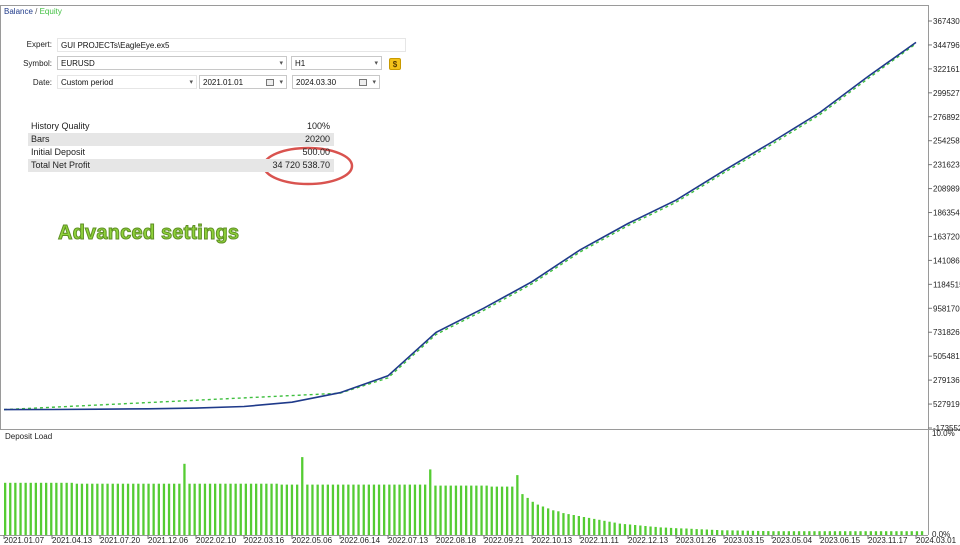 This screenshot has width=960, height=545. What do you see at coordinates (18, 11) in the screenshot?
I see `legend-balance: Balance` at bounding box center [18, 11].